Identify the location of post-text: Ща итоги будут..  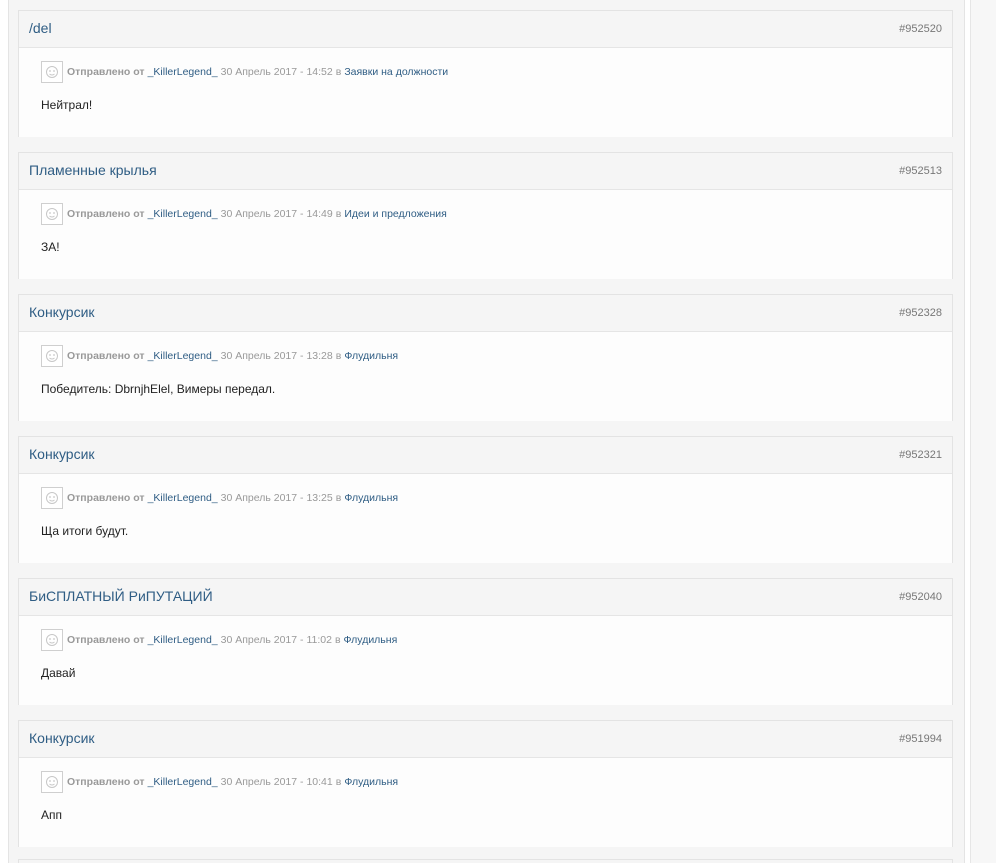
(85, 531).